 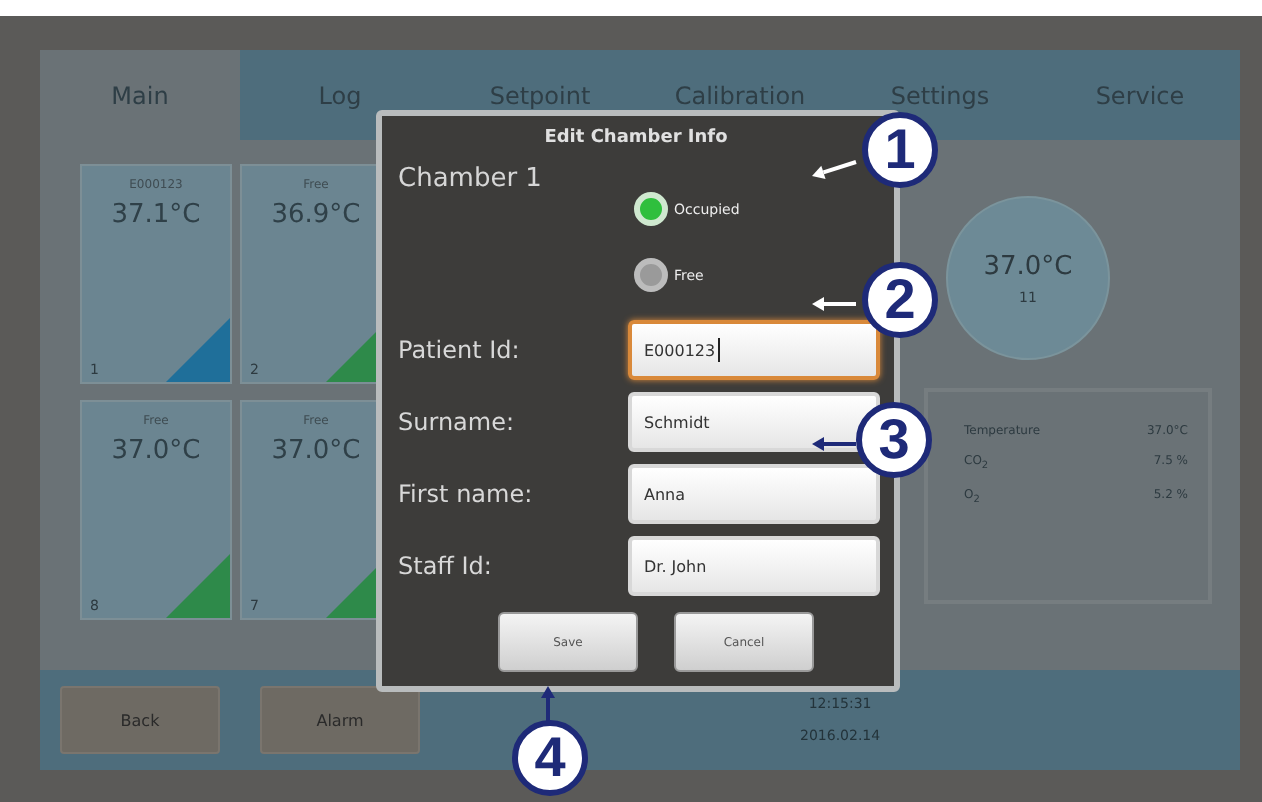 What do you see at coordinates (1028, 266) in the screenshot?
I see `gauge-temperature: 37.0°C` at bounding box center [1028, 266].